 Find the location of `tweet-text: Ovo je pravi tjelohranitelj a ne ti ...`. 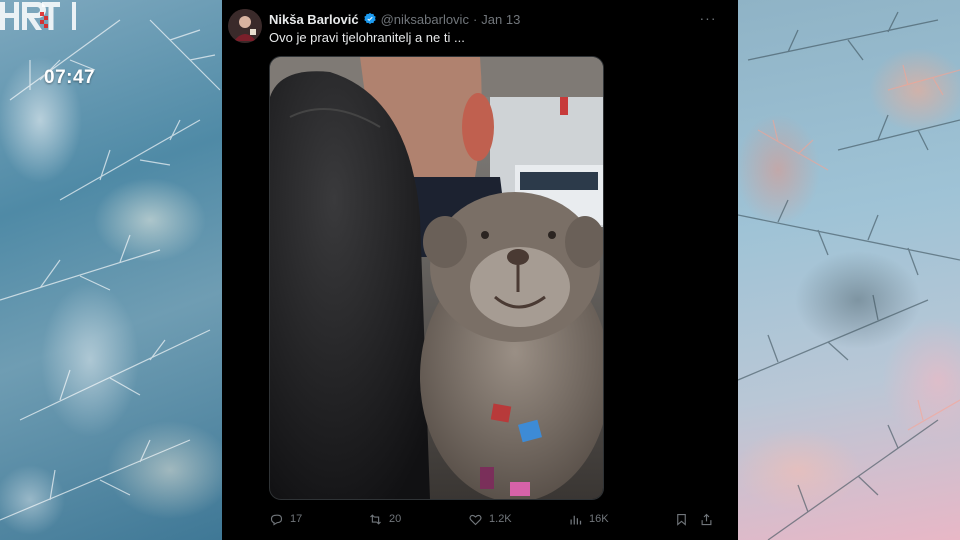

tweet-text: Ovo je pravi tjelohranitelj a ne ti ... is located at coordinates (367, 37).